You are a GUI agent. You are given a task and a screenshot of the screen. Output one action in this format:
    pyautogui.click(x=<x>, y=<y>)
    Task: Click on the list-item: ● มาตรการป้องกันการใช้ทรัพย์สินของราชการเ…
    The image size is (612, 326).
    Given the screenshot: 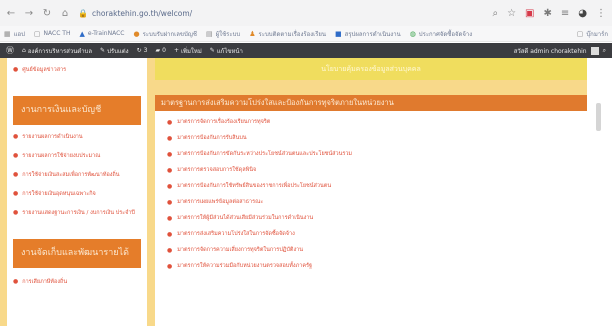 What is the action you would take?
    pyautogui.click(x=372, y=186)
    